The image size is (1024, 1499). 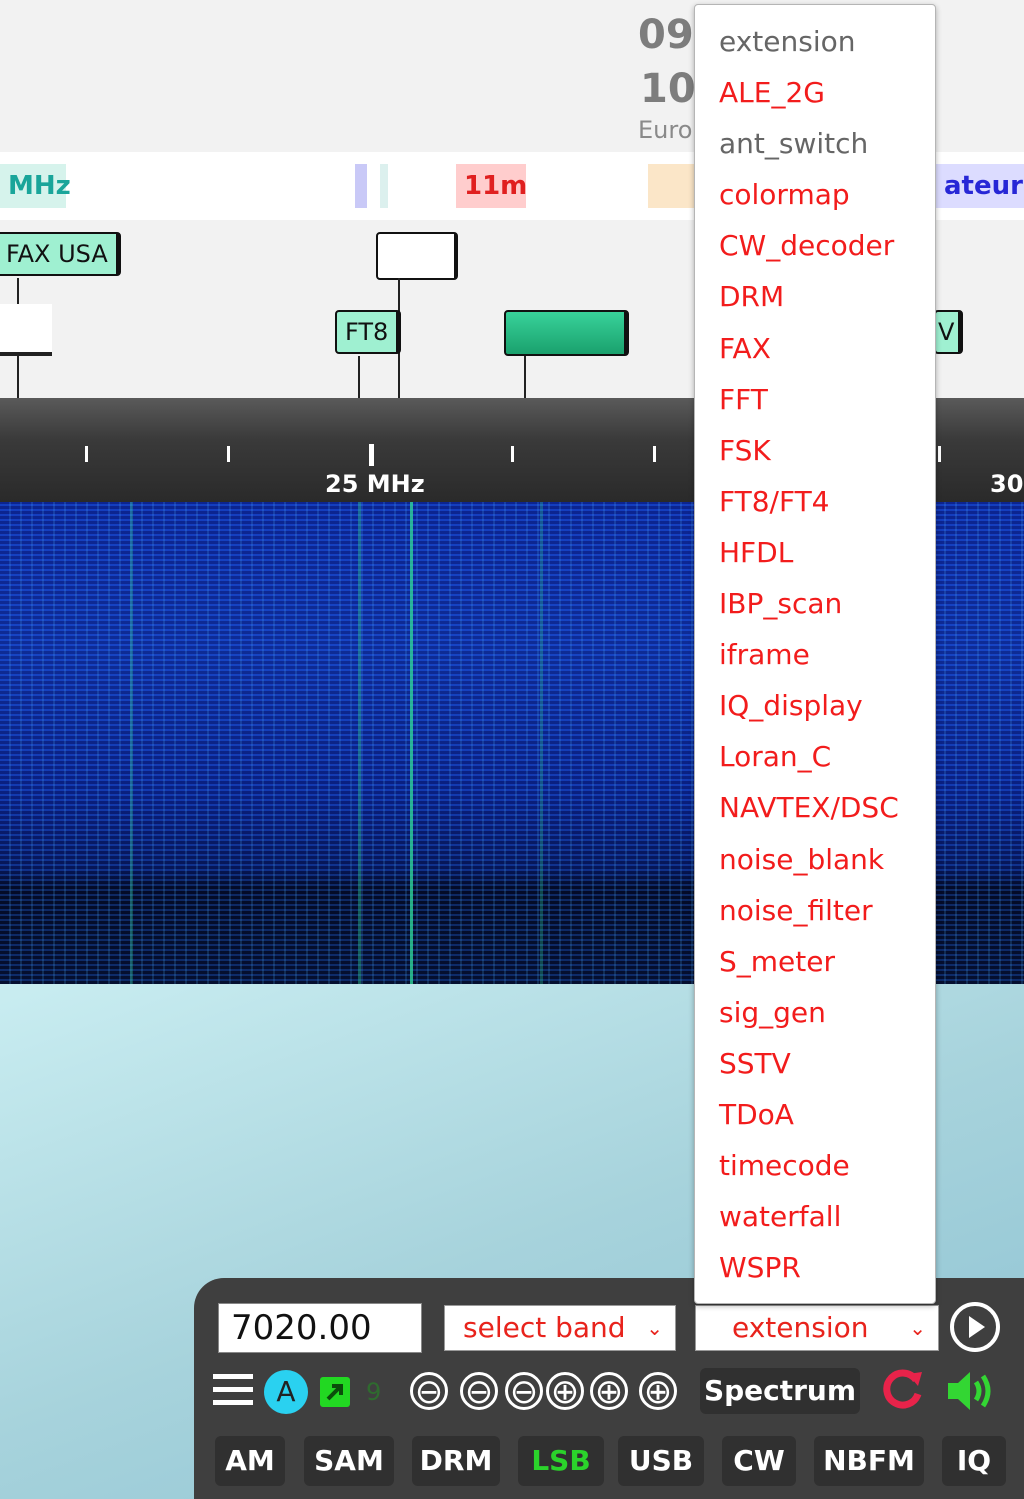 What do you see at coordinates (349, 1461) in the screenshot?
I see `mode-sam-button: SAM` at bounding box center [349, 1461].